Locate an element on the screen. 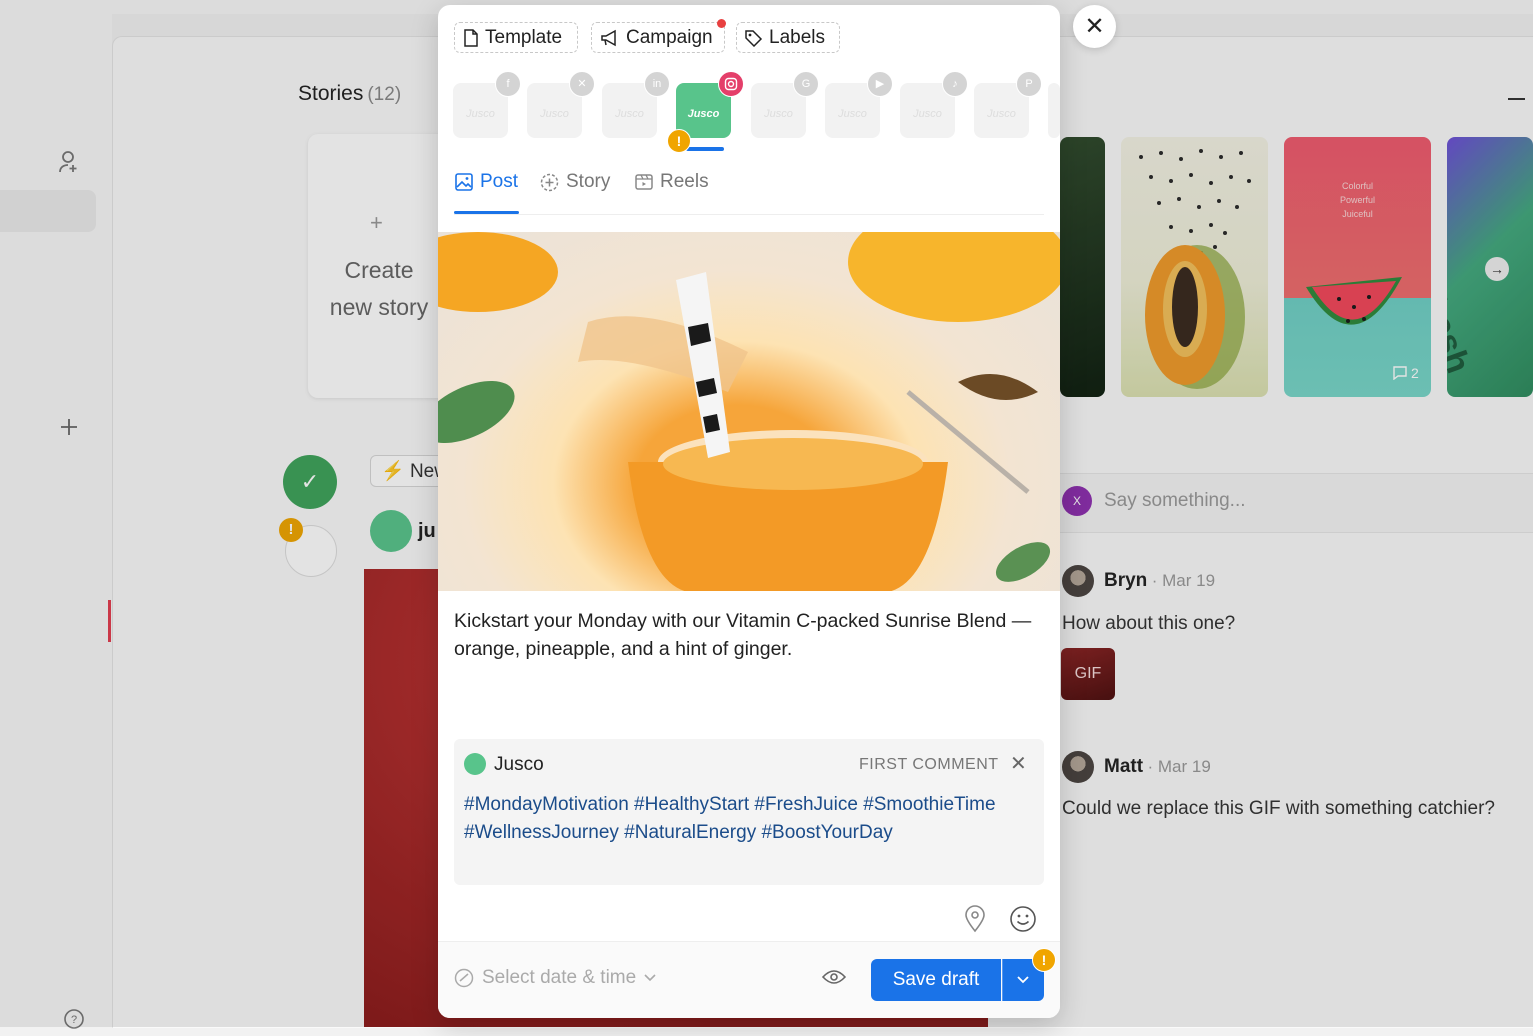 This screenshot has height=1036, width=1533. megaphone-icon is located at coordinates (608, 37).